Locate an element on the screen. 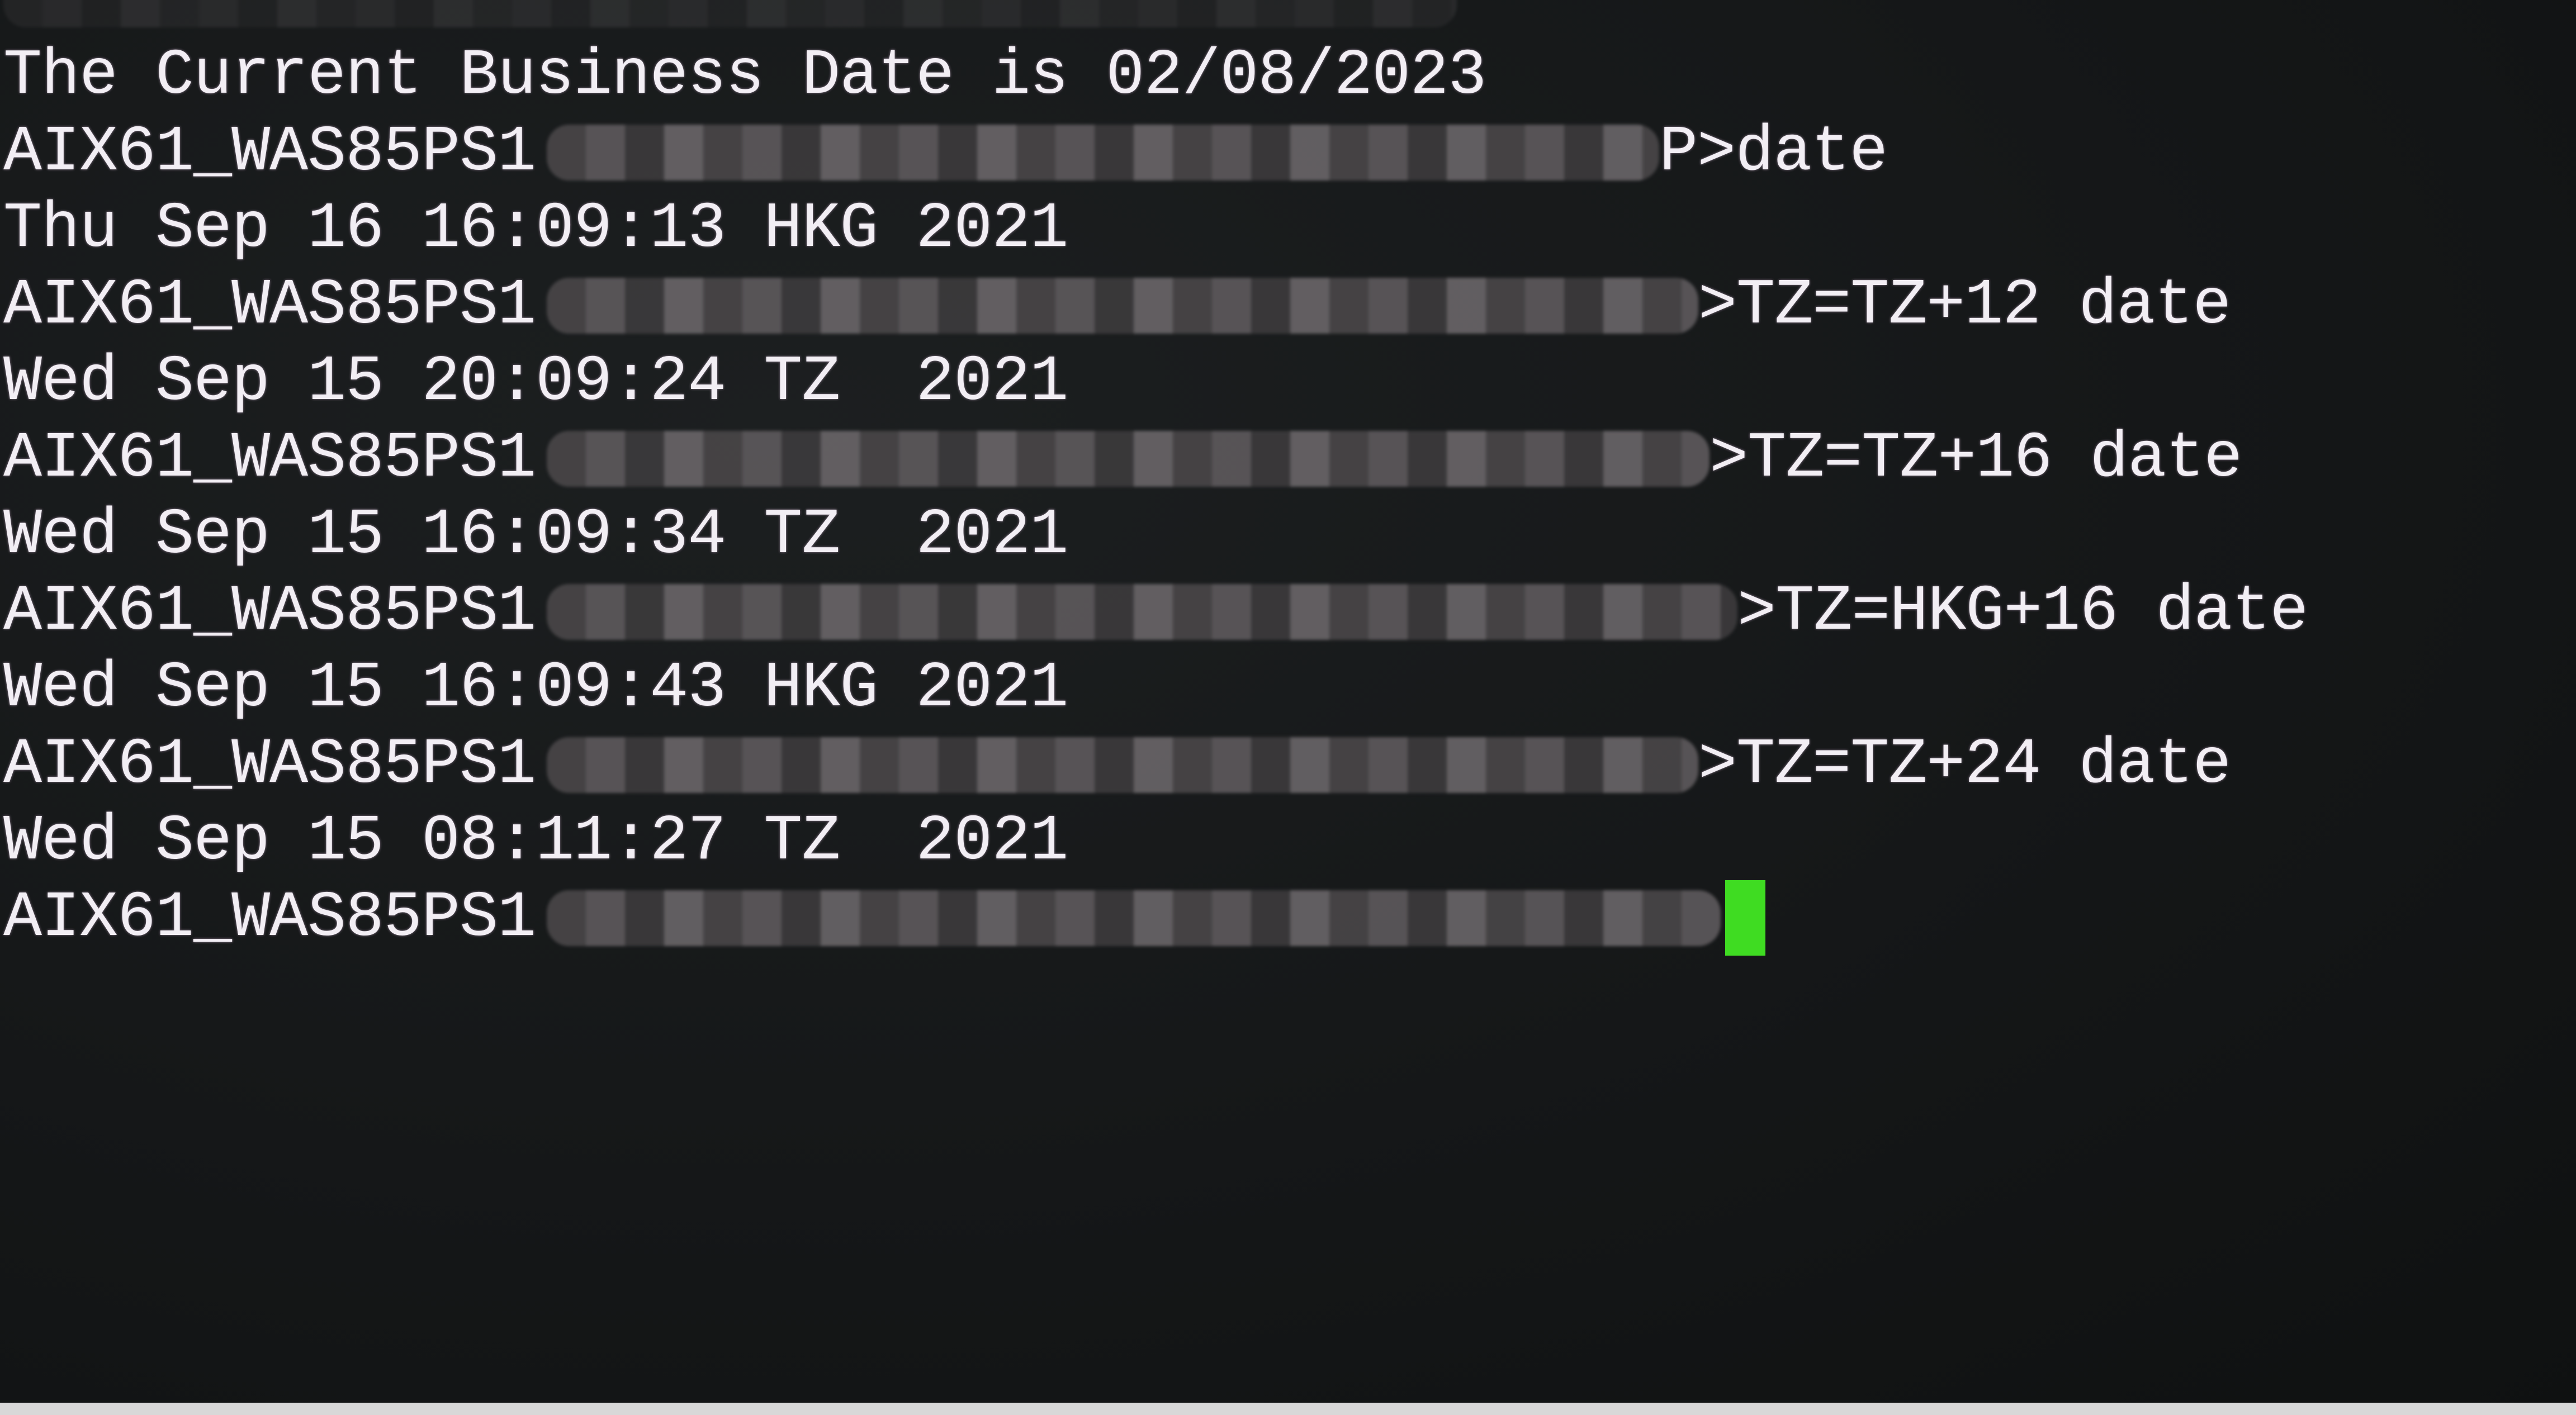 This screenshot has width=2576, height=1415. screen-bezel is located at coordinates (1288, 1409).